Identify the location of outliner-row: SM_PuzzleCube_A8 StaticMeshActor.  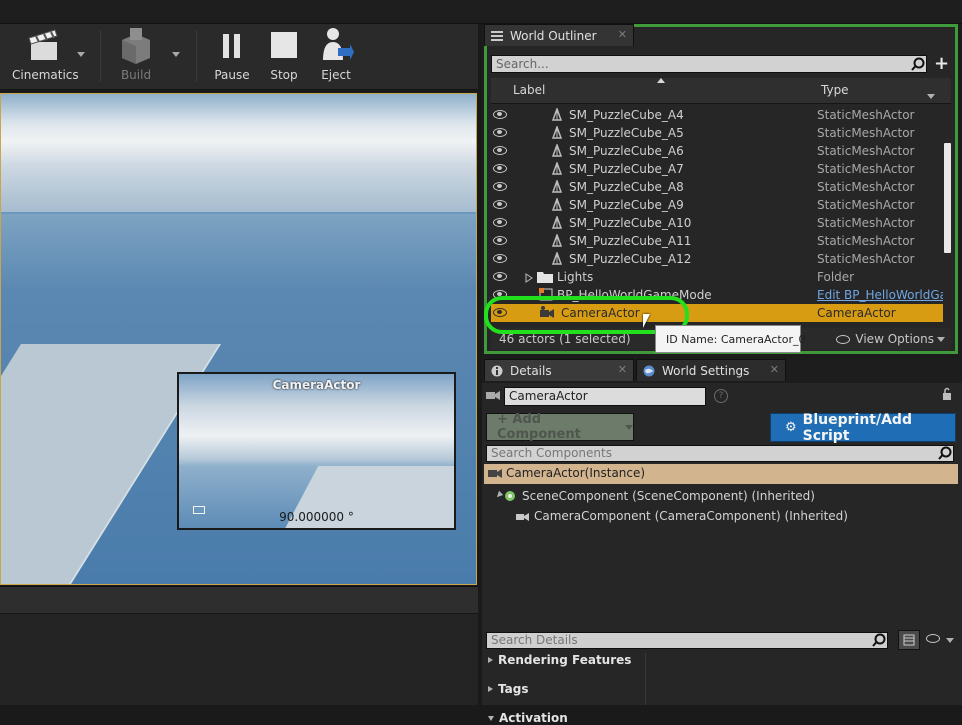
(717, 187).